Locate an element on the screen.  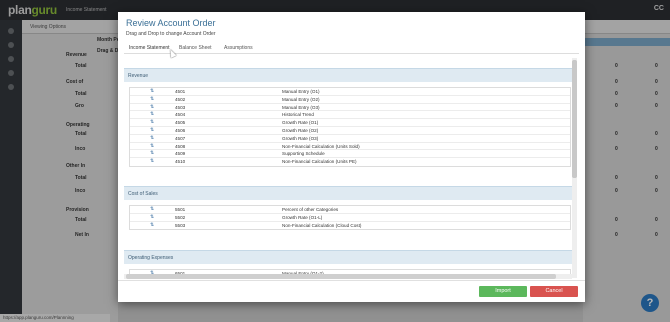
tab-assumptions: Assumptions is located at coordinates (238, 48).